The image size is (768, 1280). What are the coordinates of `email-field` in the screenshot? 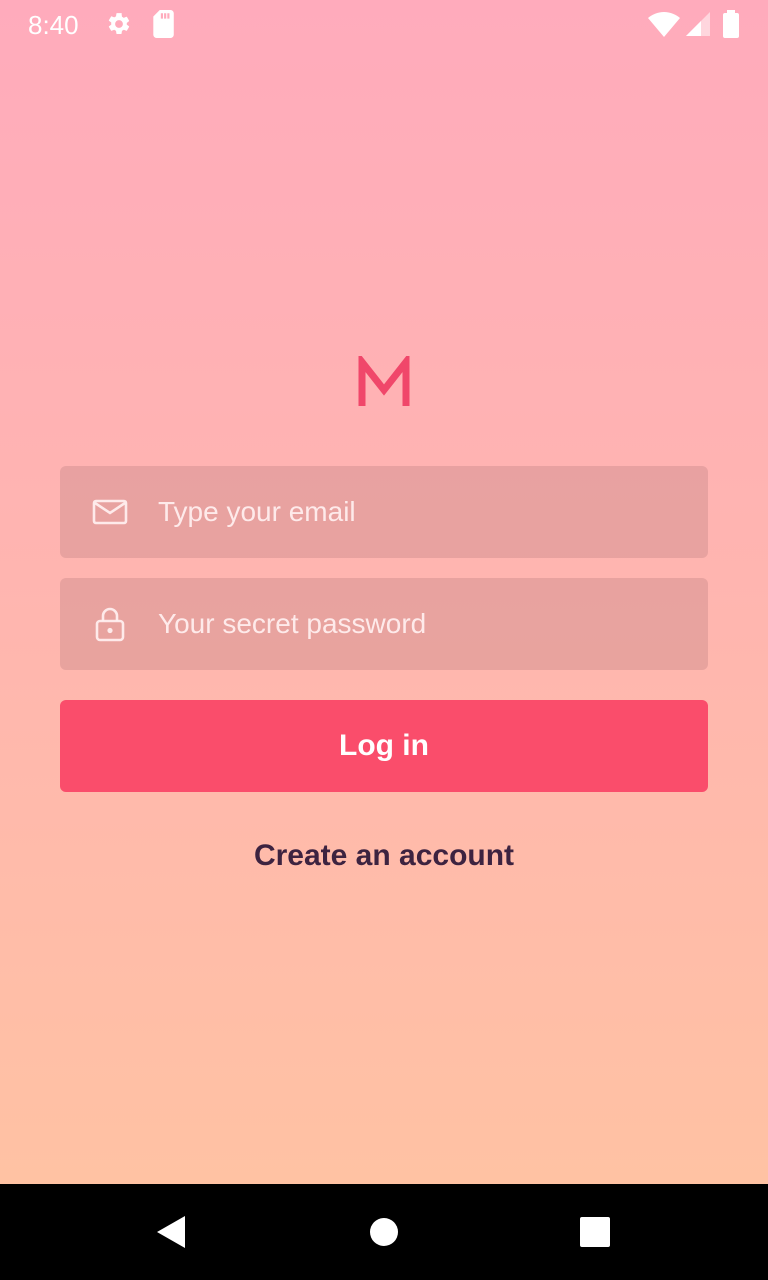 It's located at (384, 512).